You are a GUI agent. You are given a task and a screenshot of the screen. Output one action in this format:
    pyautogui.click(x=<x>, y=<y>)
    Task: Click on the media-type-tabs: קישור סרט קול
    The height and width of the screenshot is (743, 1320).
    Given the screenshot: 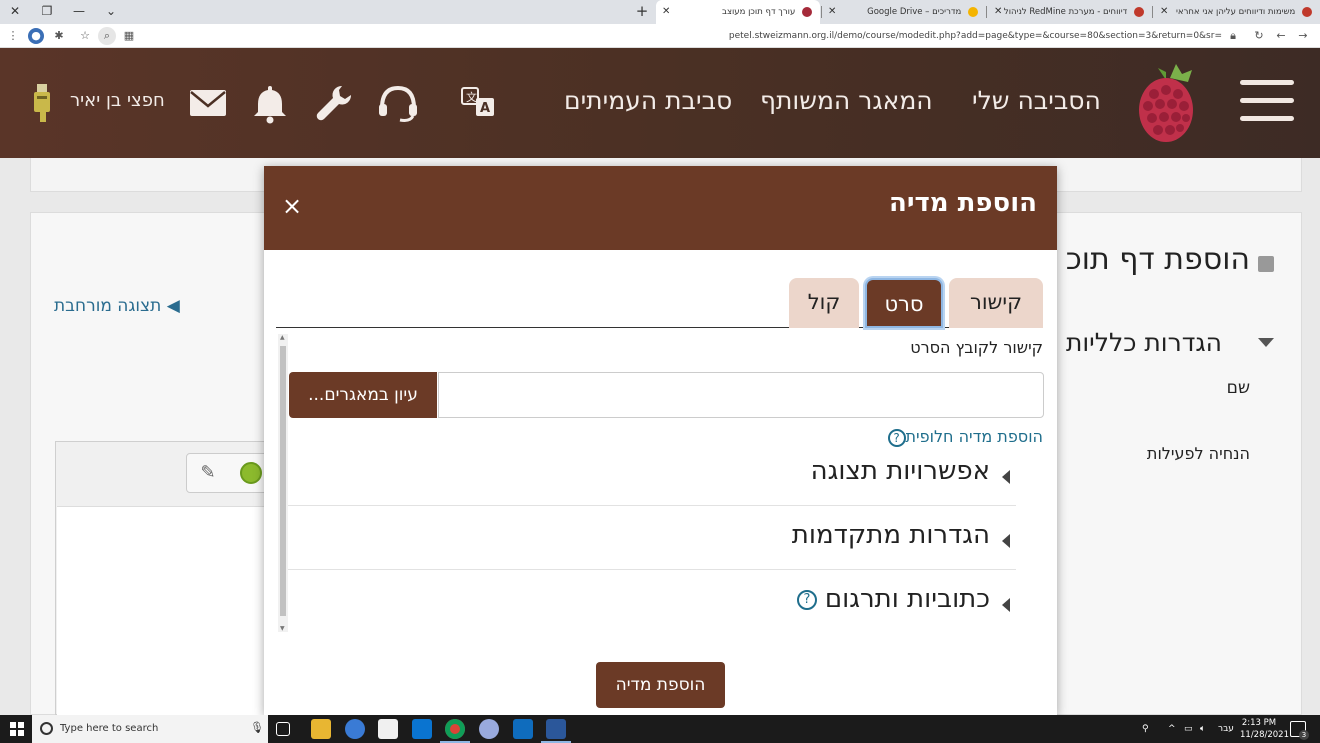 What is the action you would take?
    pyautogui.click(x=659, y=303)
    